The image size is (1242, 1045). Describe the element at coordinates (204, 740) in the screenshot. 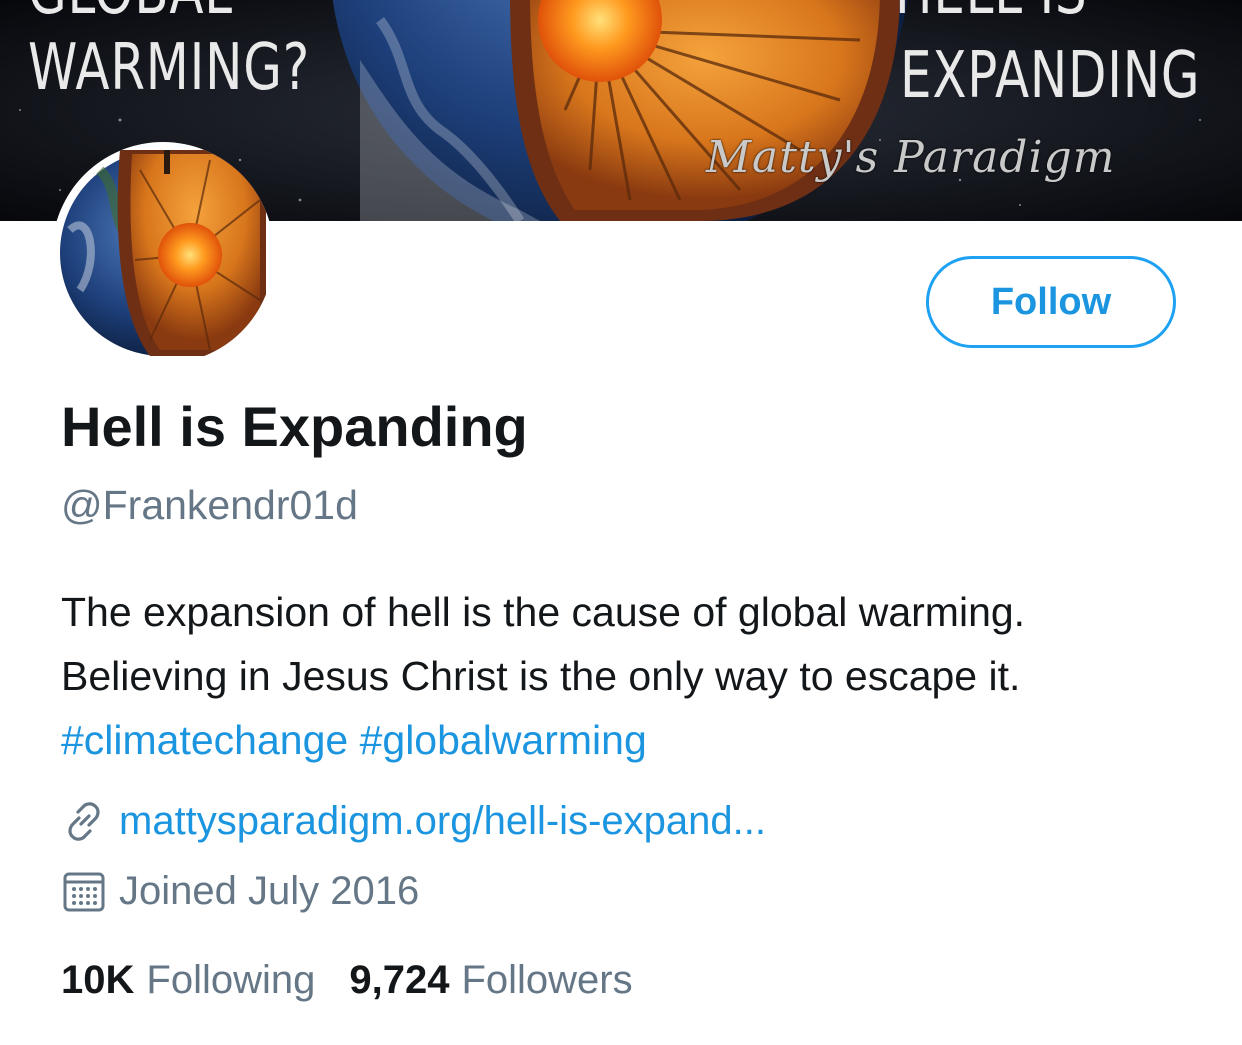

I see `hashtag-climatechange: #climatechange` at that location.